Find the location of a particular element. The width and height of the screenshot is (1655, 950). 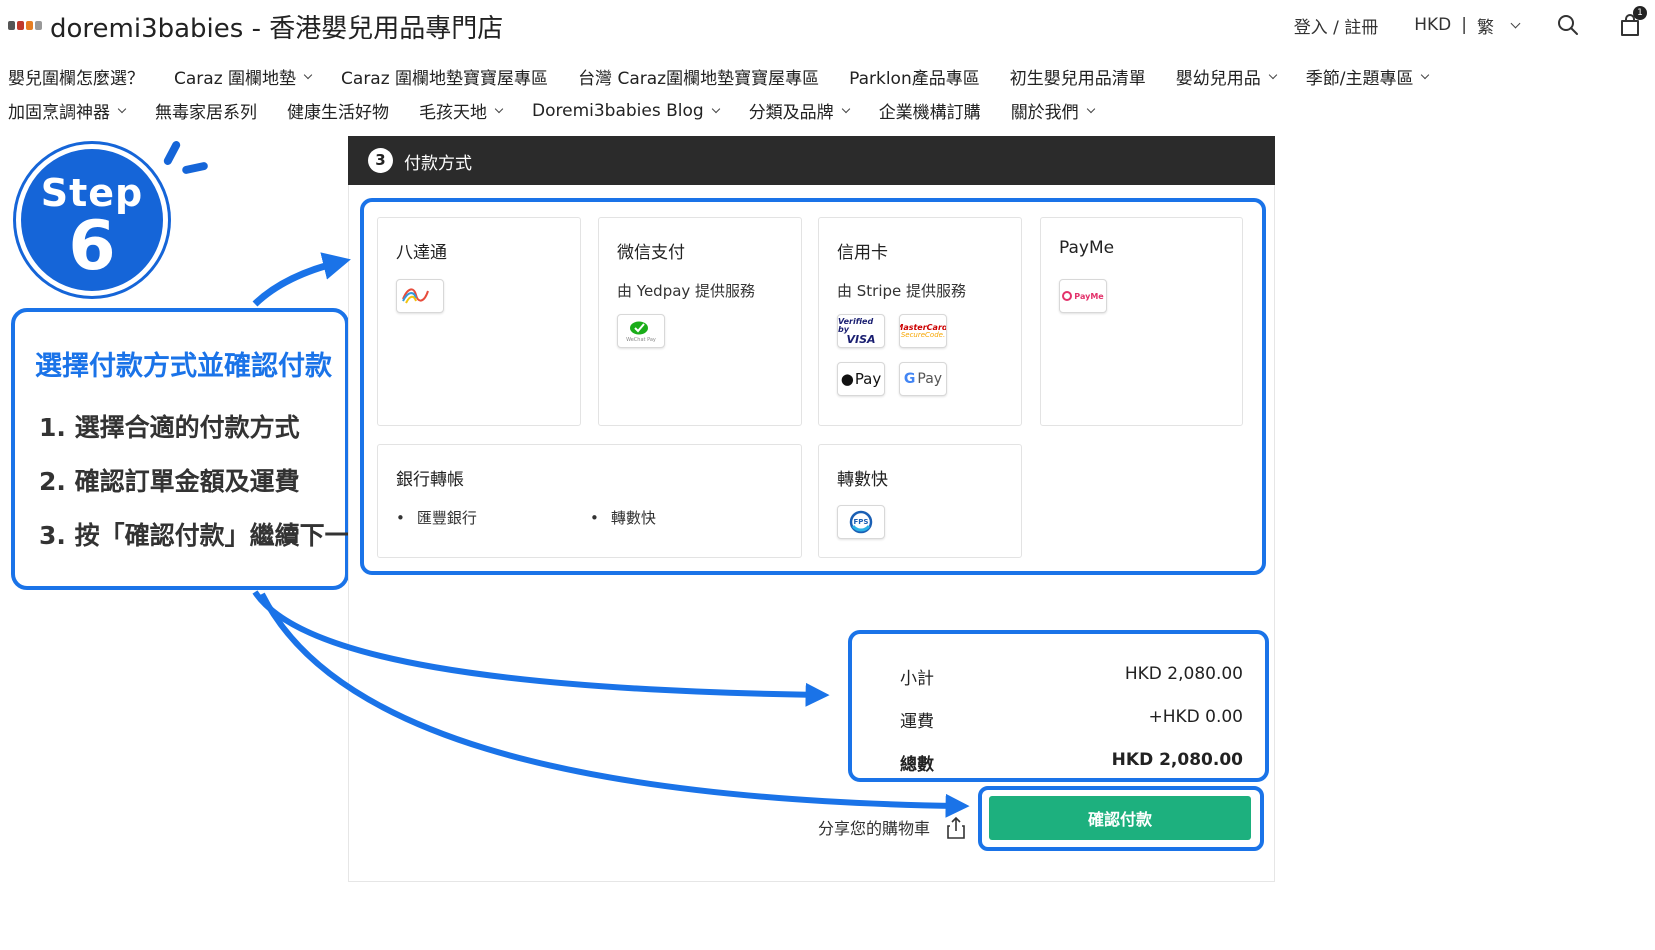

site-logo is located at coordinates (25, 25).